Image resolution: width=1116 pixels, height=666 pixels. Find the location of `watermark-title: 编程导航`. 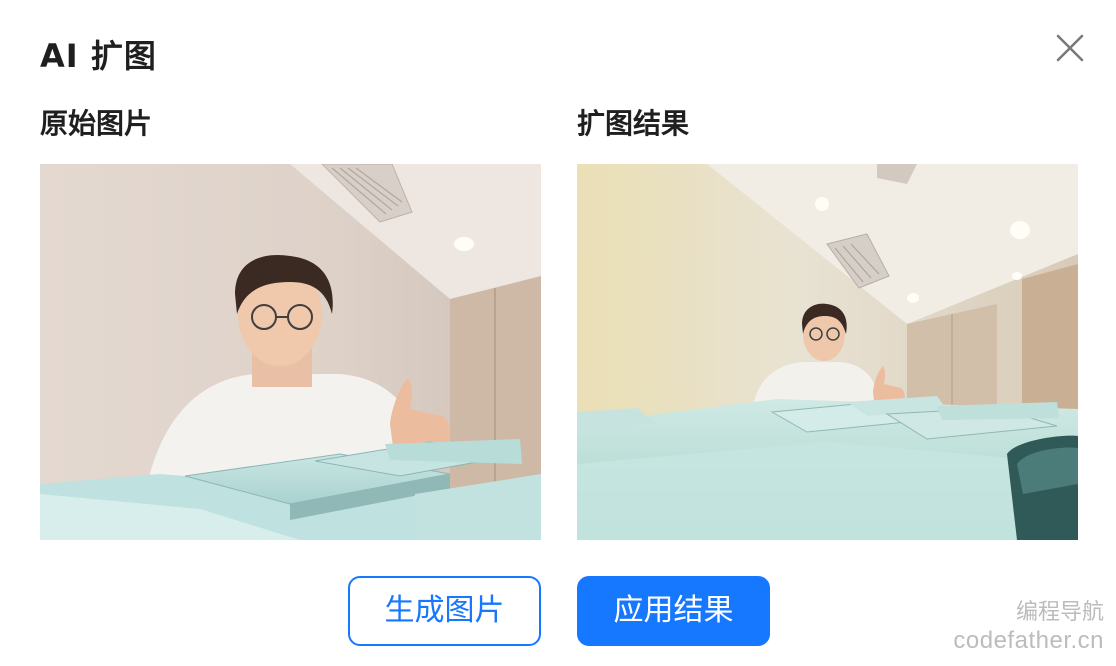

watermark-title: 编程导航 is located at coordinates (1059, 611).